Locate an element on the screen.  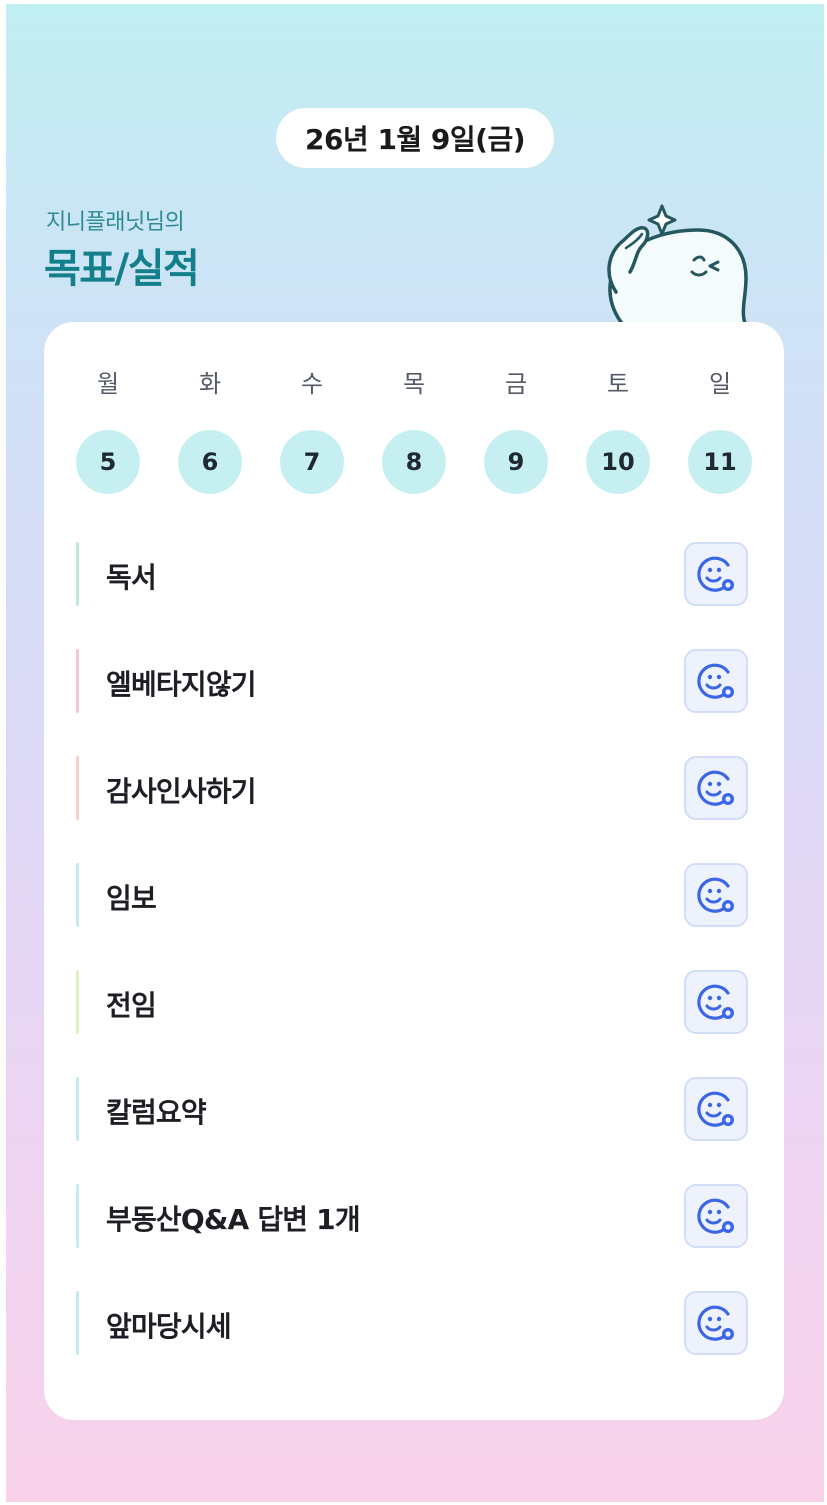
day-circle: 8 is located at coordinates (414, 462).